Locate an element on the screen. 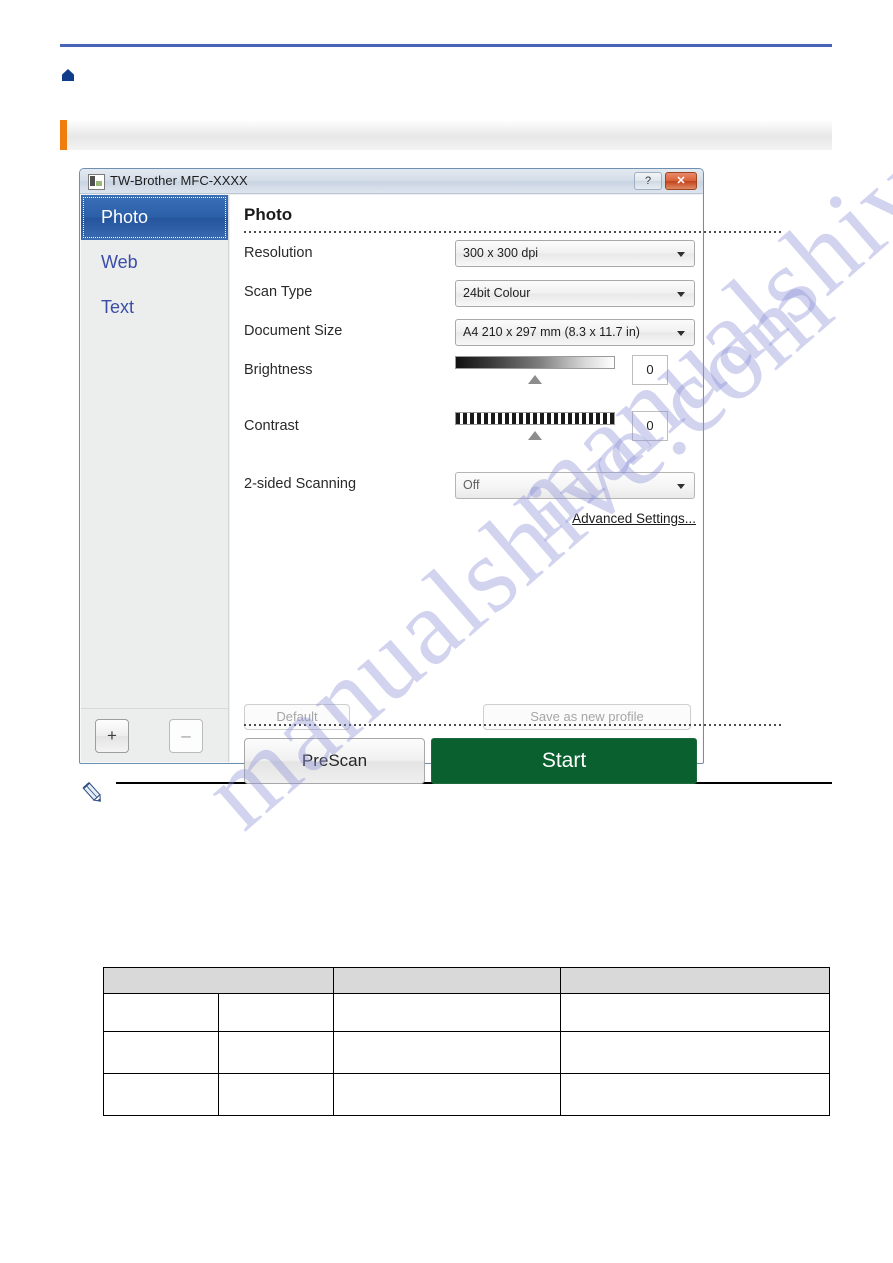  pane-divider-bottom is located at coordinates (514, 725).